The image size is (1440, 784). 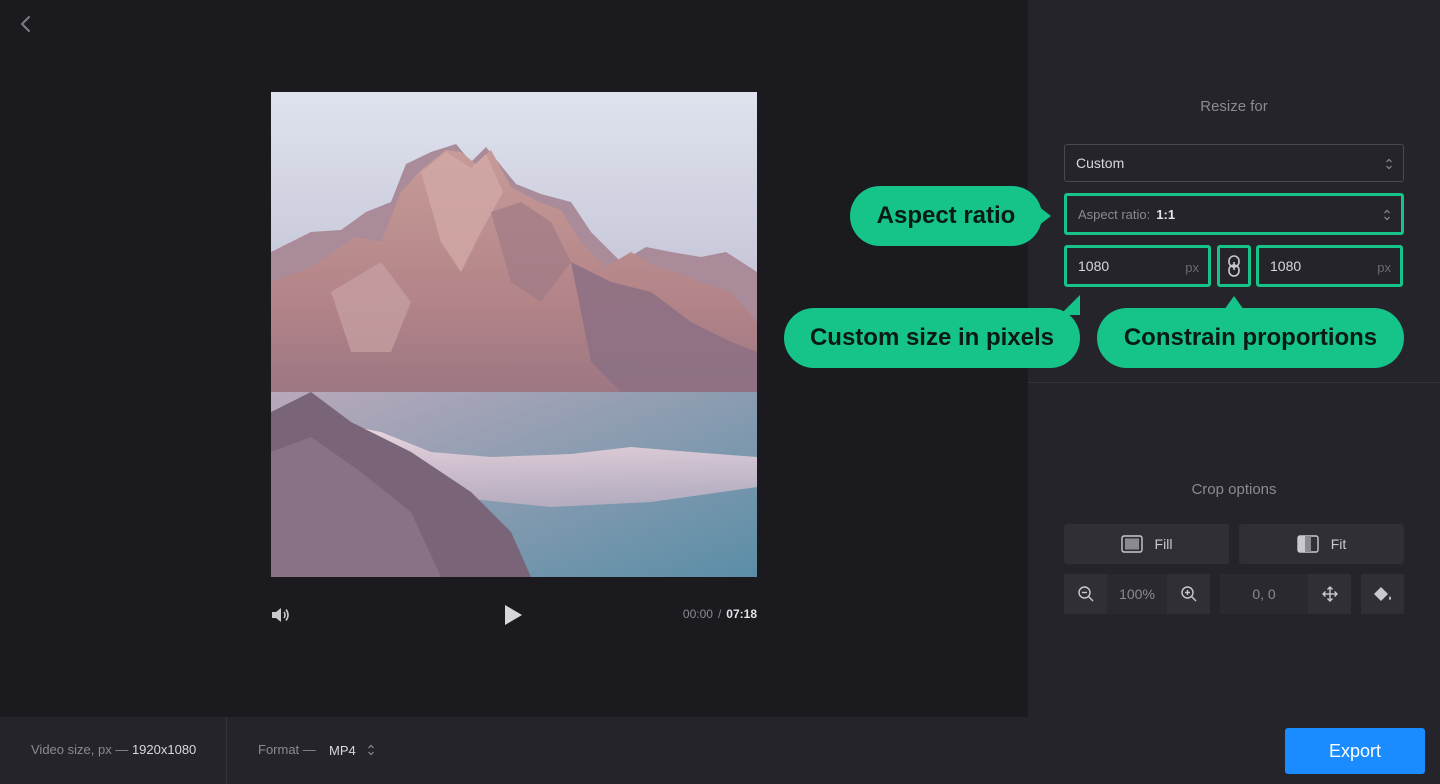 I want to click on aspect-ratio-select: Aspect ratio: 1:1, so click(x=1234, y=214).